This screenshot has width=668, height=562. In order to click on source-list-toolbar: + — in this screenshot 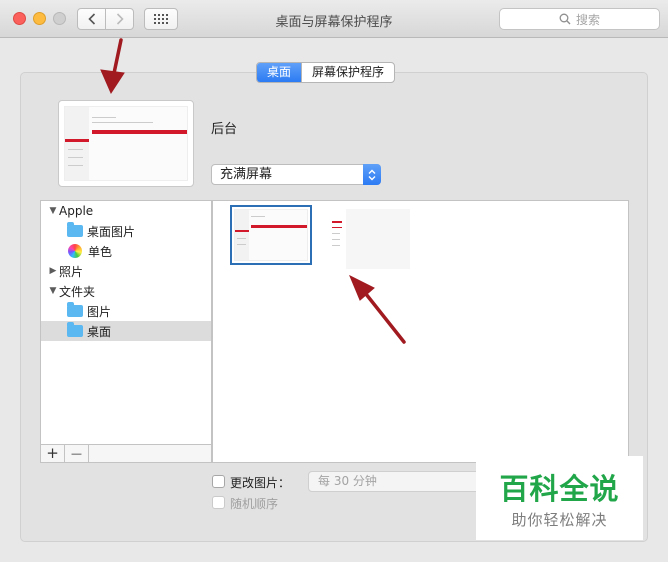, I will do `click(126, 453)`.